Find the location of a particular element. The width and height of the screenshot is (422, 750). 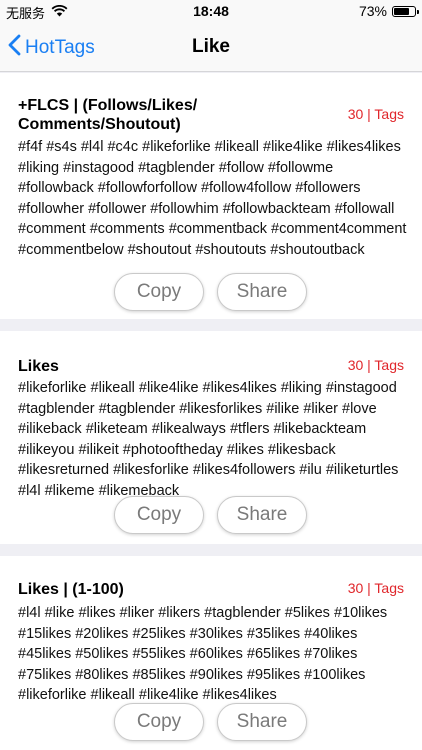

card-header: Likes | (1-100) 30 | Tags is located at coordinates (211, 589).